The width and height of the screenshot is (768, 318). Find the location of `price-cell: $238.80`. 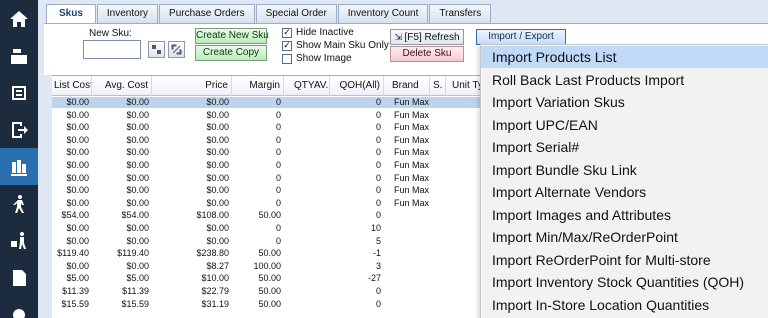

price-cell: $238.80 is located at coordinates (212, 253).